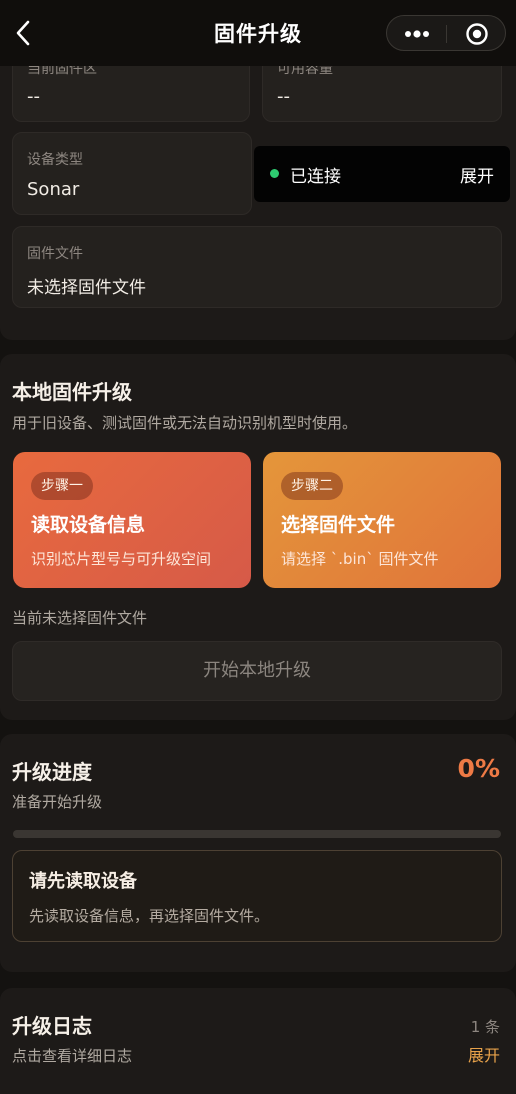  Describe the element at coordinates (257, 267) in the screenshot. I see `firmware-file-card: 固件文件 未选择固件文件` at that location.